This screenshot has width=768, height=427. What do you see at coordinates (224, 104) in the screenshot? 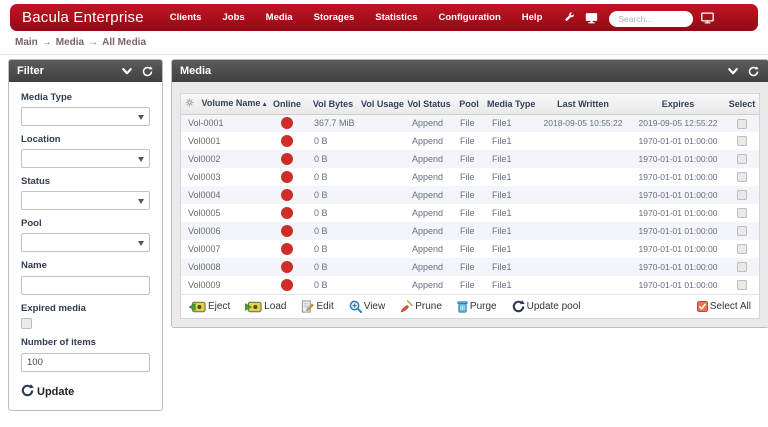
I see `column-header-volume-name: Volume Name▲` at bounding box center [224, 104].